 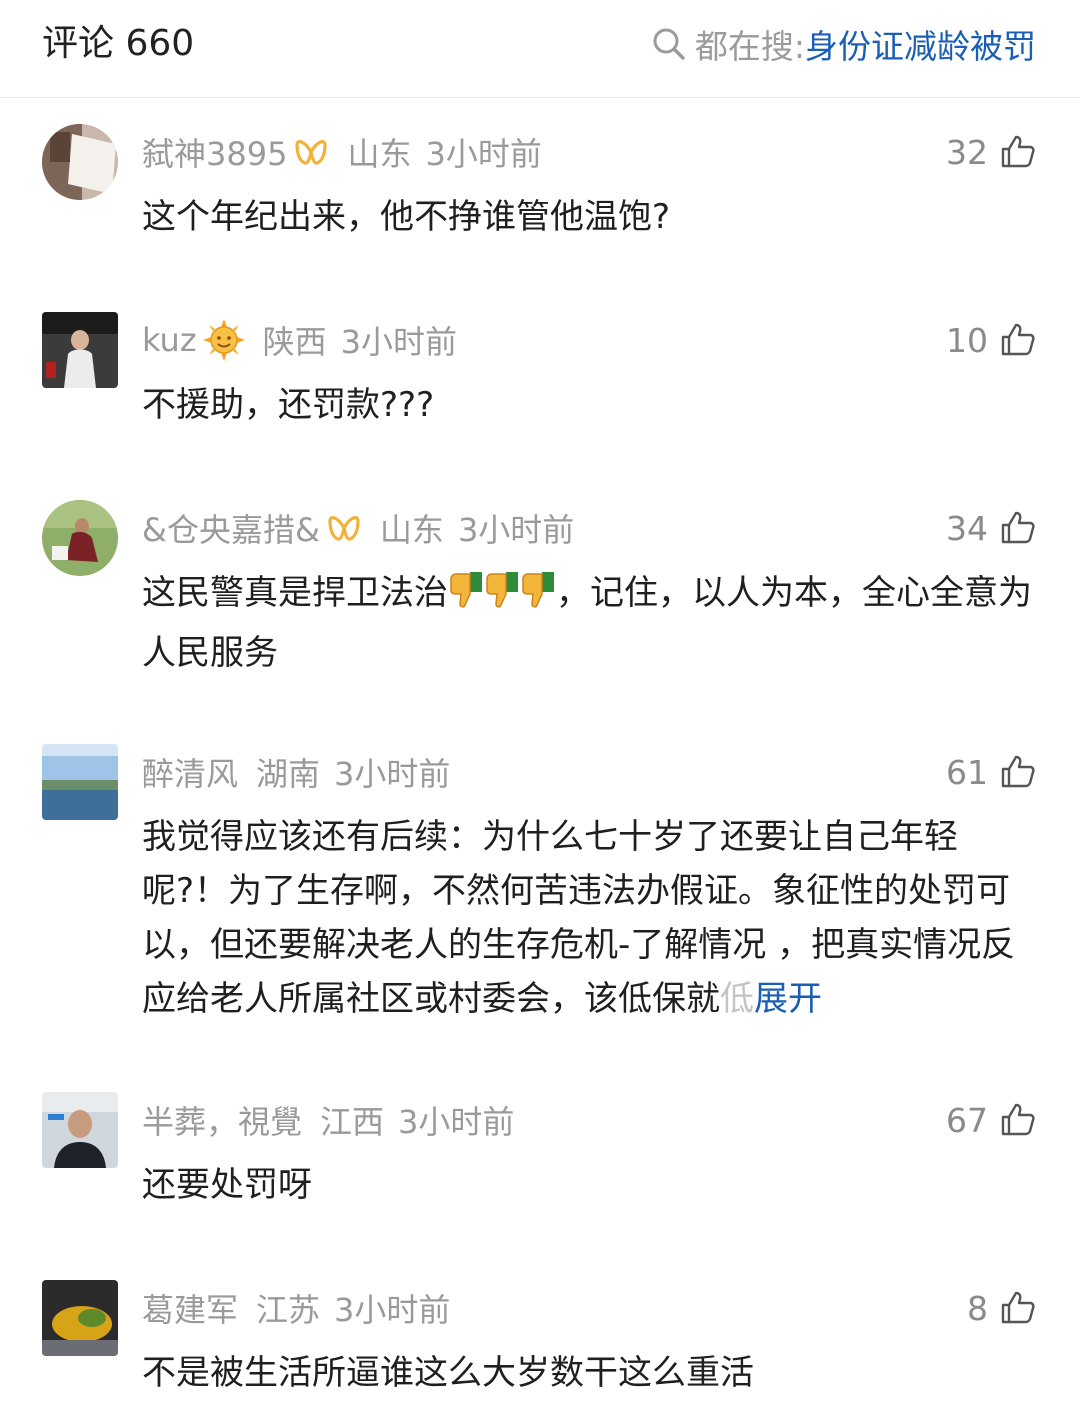 What do you see at coordinates (222, 1120) in the screenshot?
I see `username: 半葬，視覺` at bounding box center [222, 1120].